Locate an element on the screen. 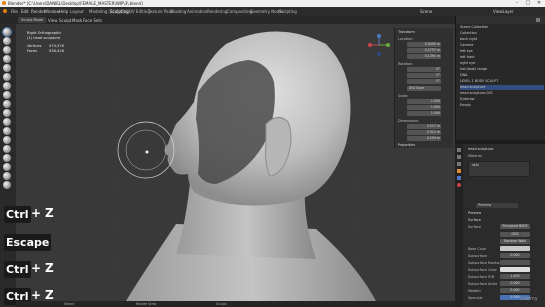 The width and height of the screenshot is (545, 307). material-slot-item: skin is located at coordinates (475, 165).